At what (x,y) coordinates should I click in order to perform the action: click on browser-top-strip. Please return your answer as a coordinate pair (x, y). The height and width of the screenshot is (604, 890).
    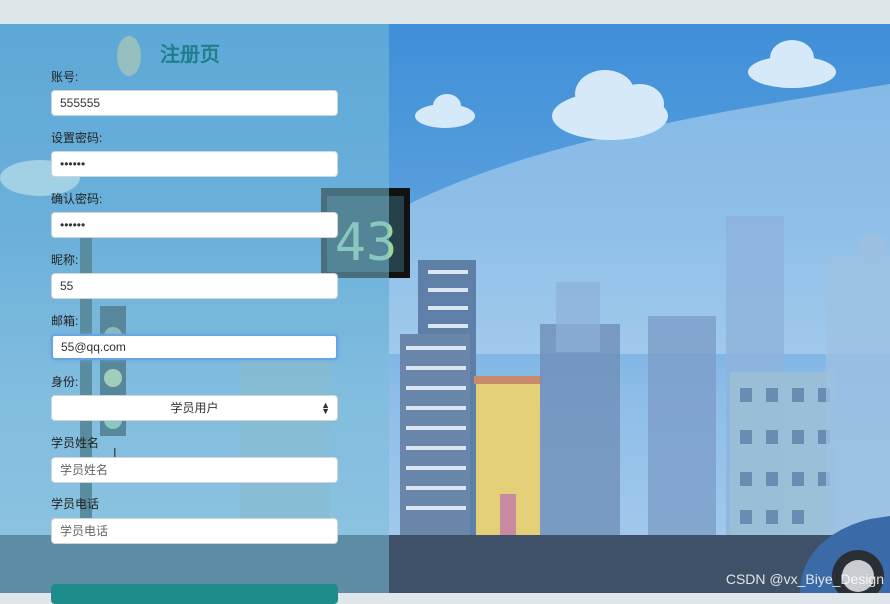
    Looking at the image, I should click on (445, 12).